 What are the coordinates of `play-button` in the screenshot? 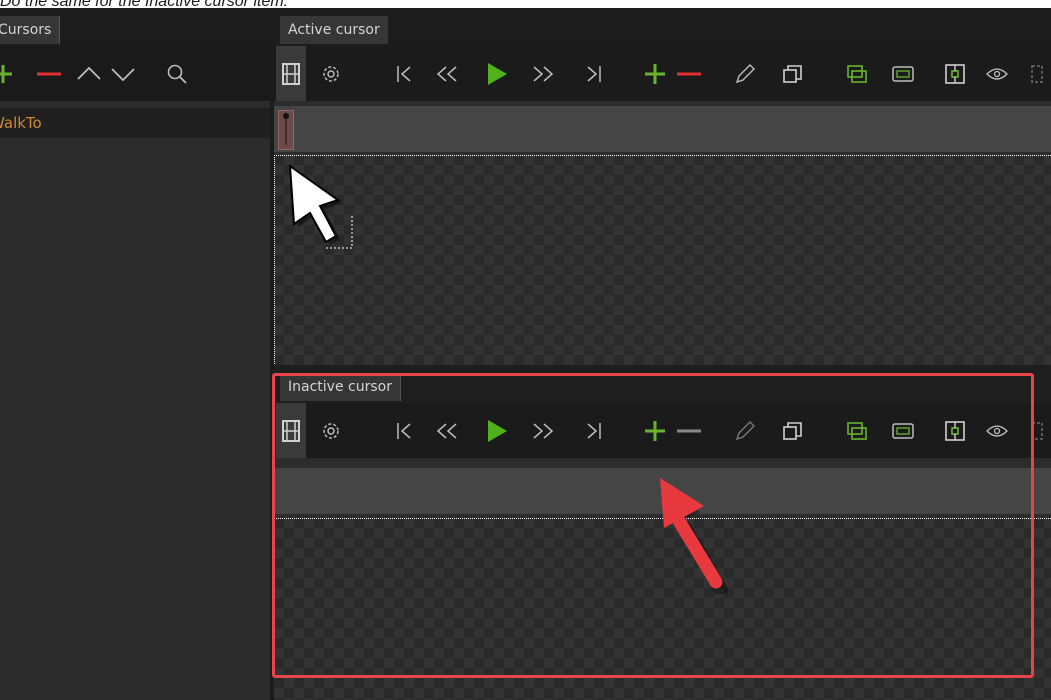 It's located at (497, 73).